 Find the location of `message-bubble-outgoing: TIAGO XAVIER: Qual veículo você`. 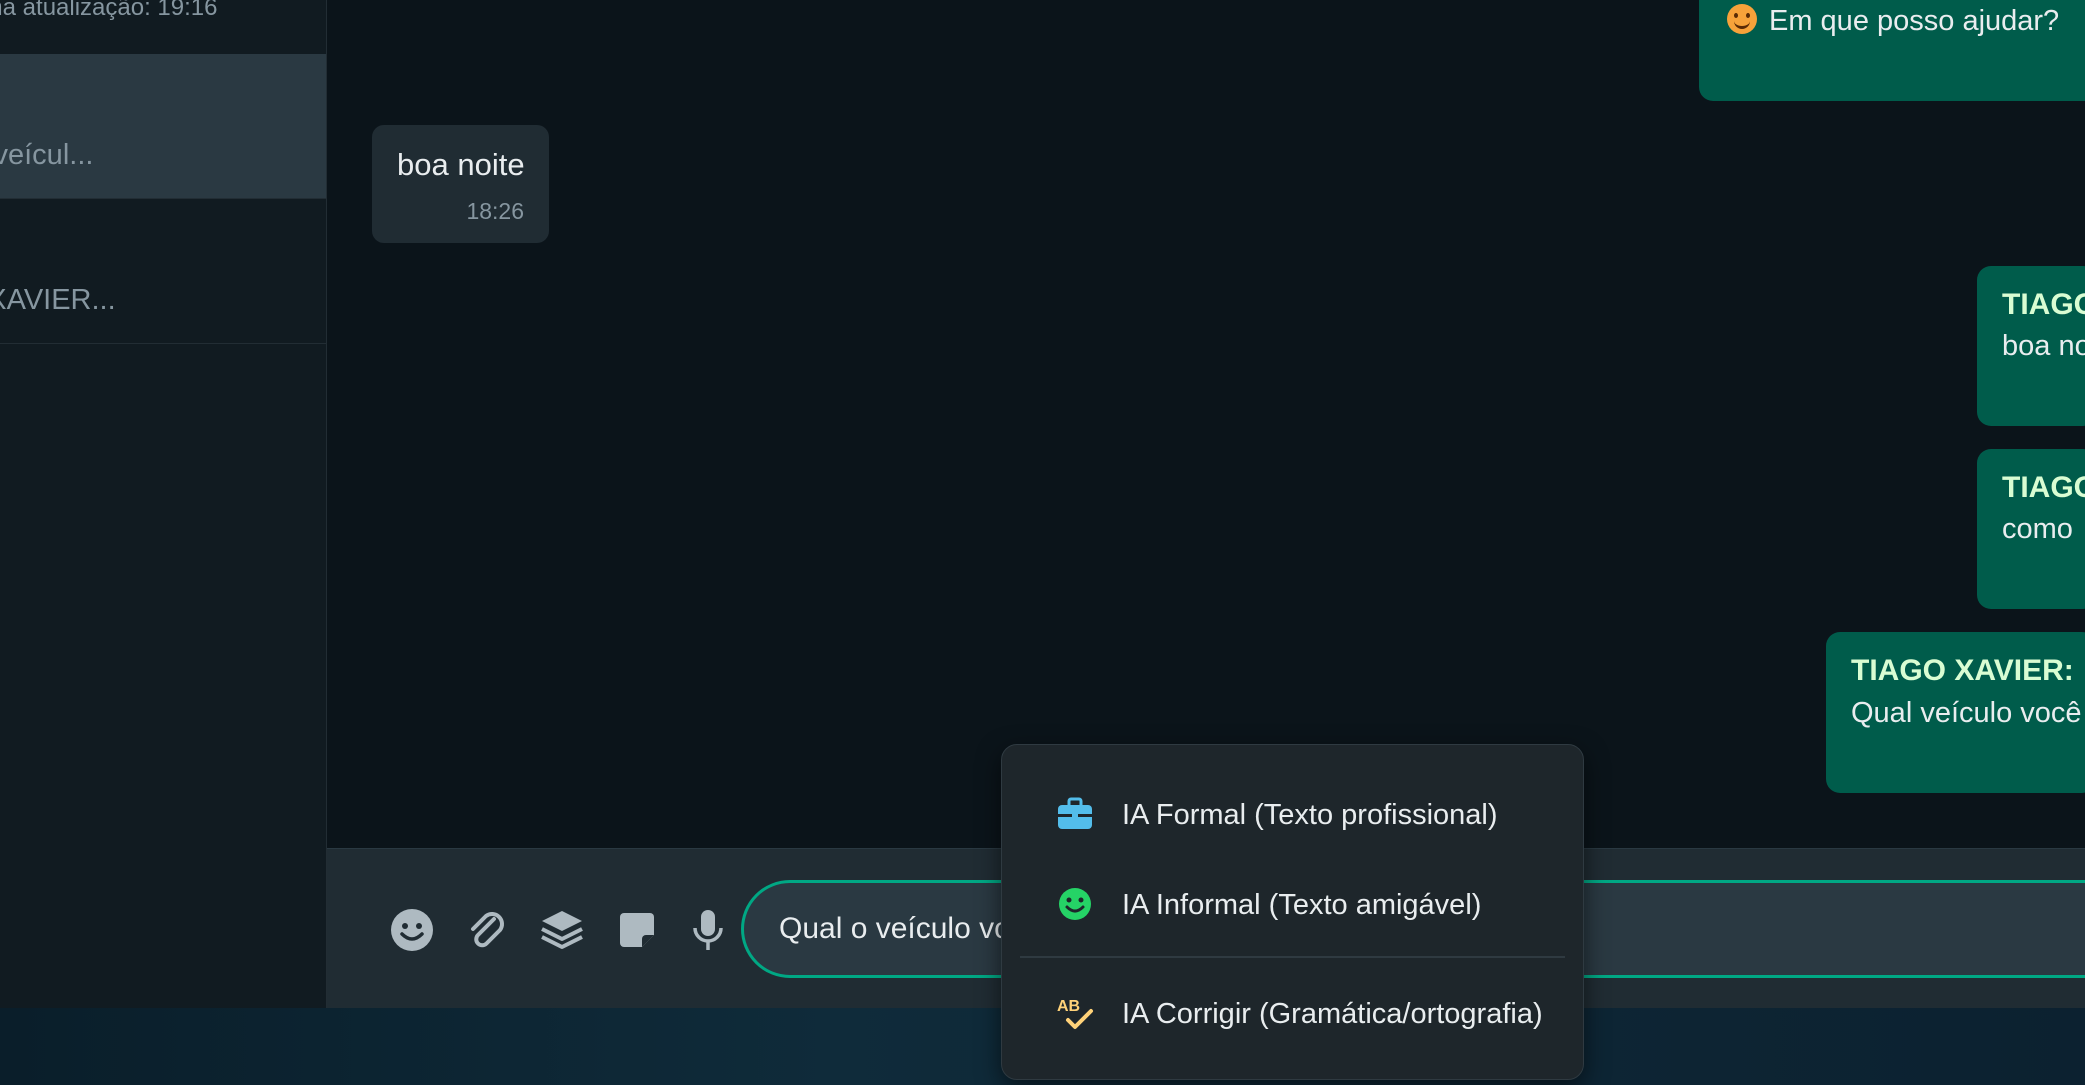

message-bubble-outgoing: TIAGO XAVIER: Qual veículo você is located at coordinates (1955, 712).